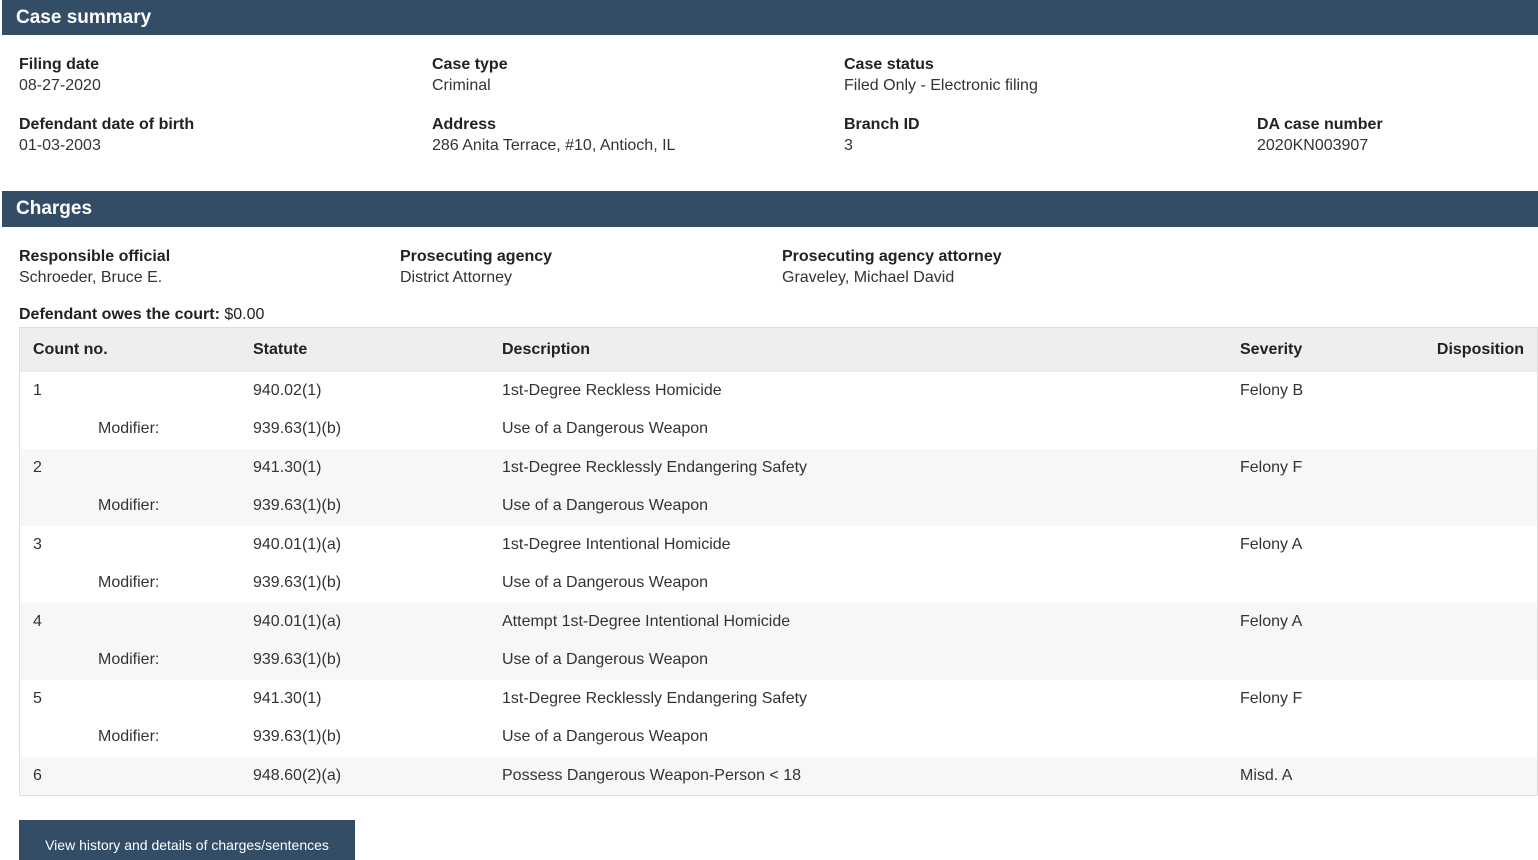 The image size is (1538, 860). Describe the element at coordinates (456, 277) in the screenshot. I see `prosecuting-agency-value: District Attorney` at that location.